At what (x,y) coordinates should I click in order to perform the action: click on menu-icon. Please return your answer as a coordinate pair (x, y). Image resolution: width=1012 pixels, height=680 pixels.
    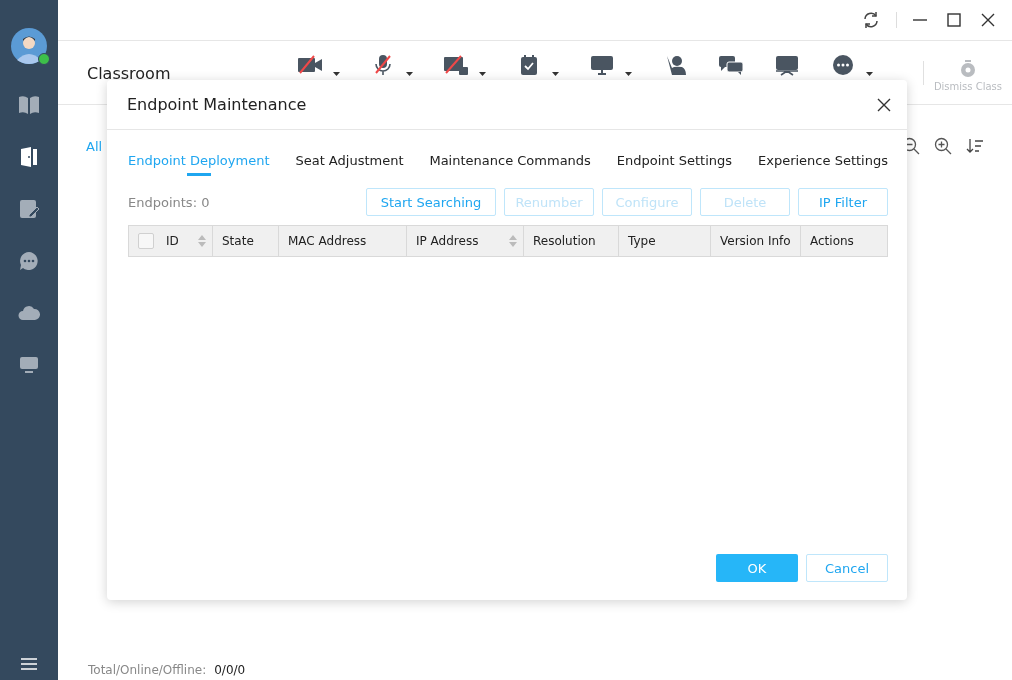
    Looking at the image, I should click on (29, 664).